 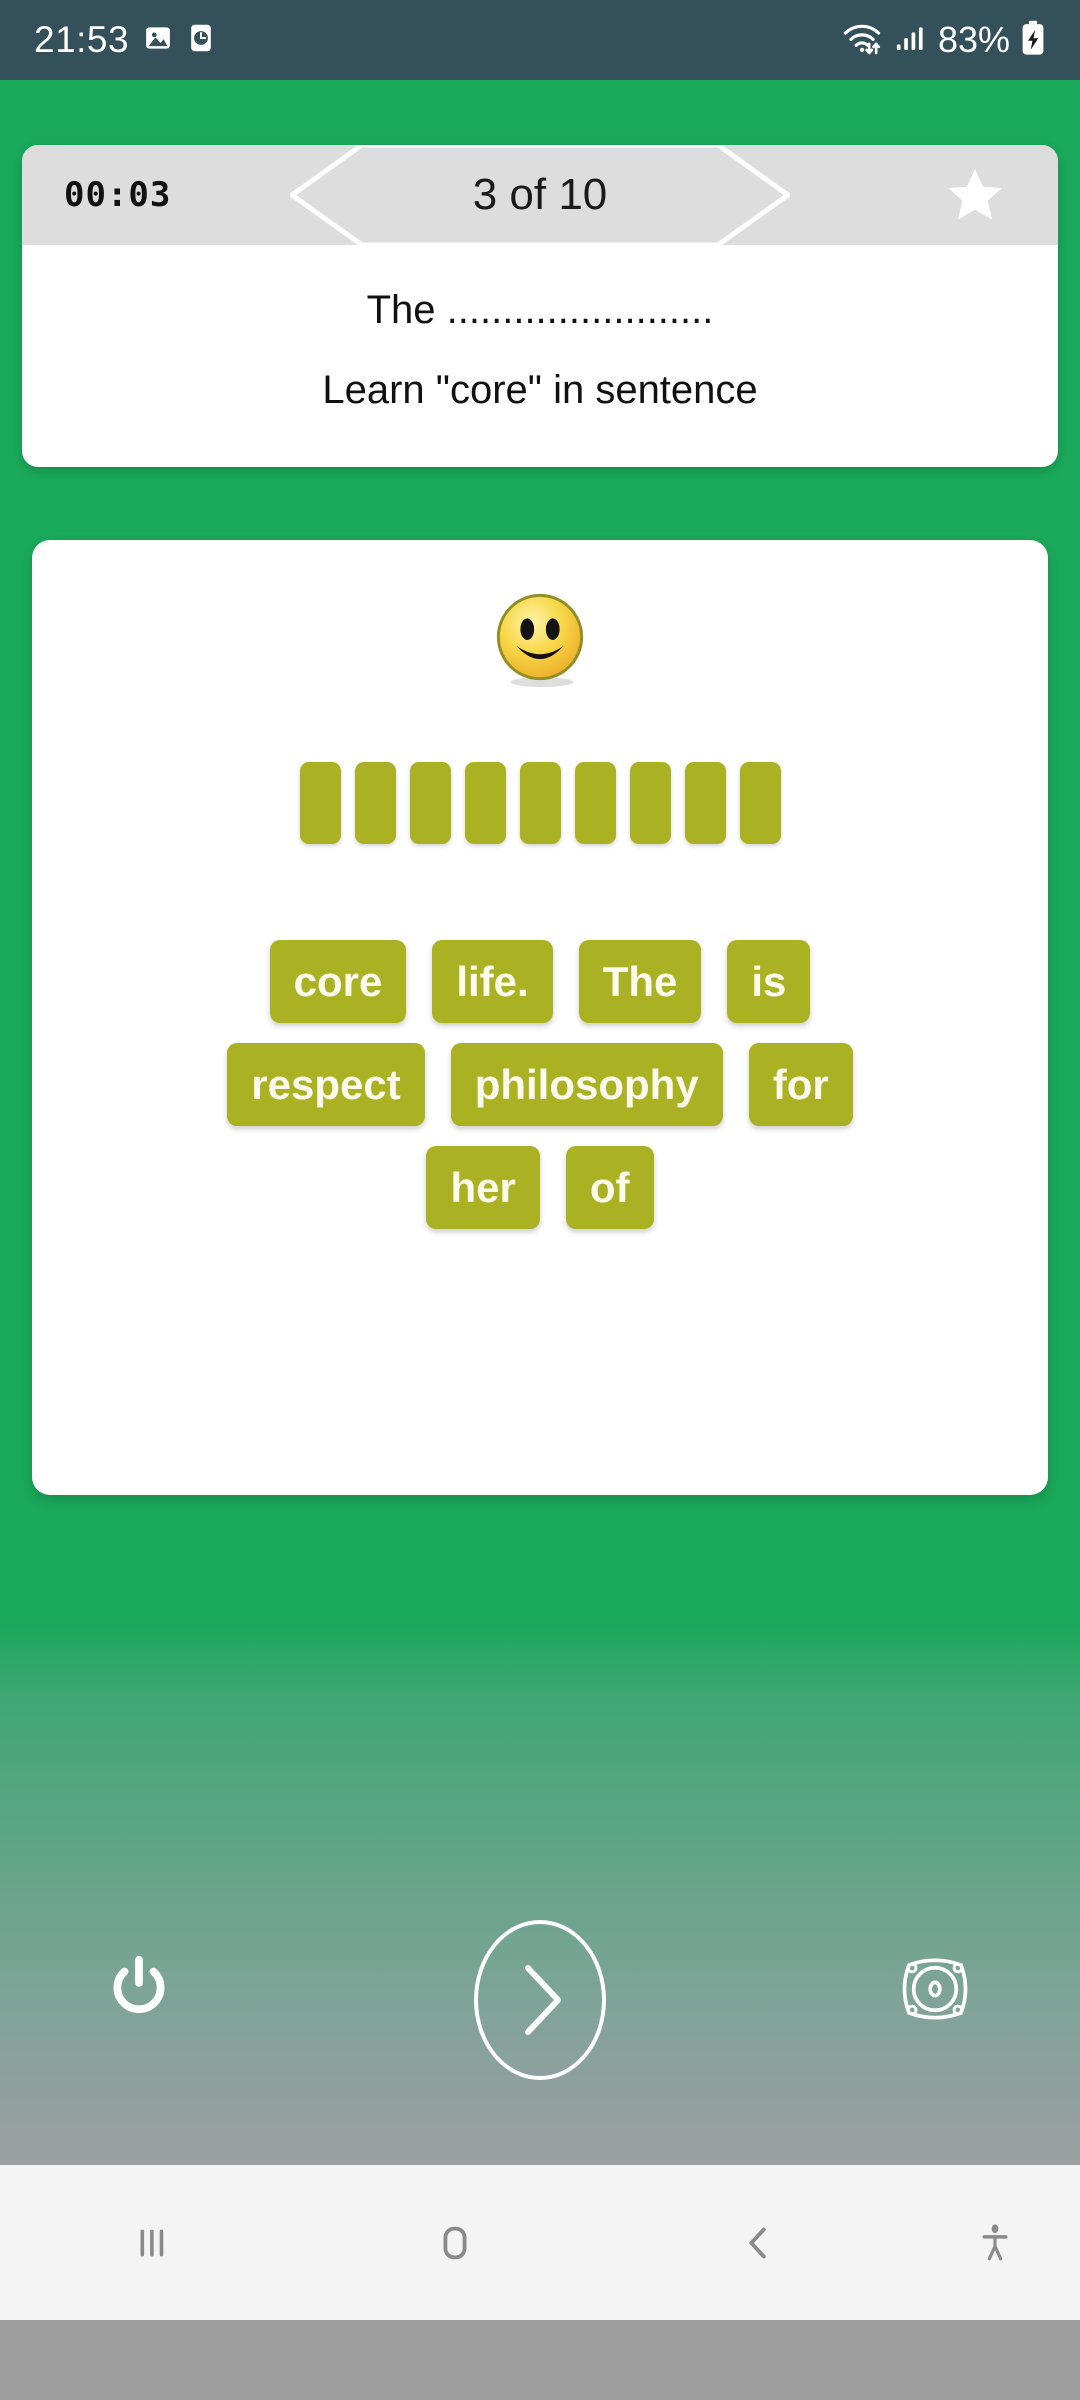 I want to click on next-button, so click(x=540, y=2000).